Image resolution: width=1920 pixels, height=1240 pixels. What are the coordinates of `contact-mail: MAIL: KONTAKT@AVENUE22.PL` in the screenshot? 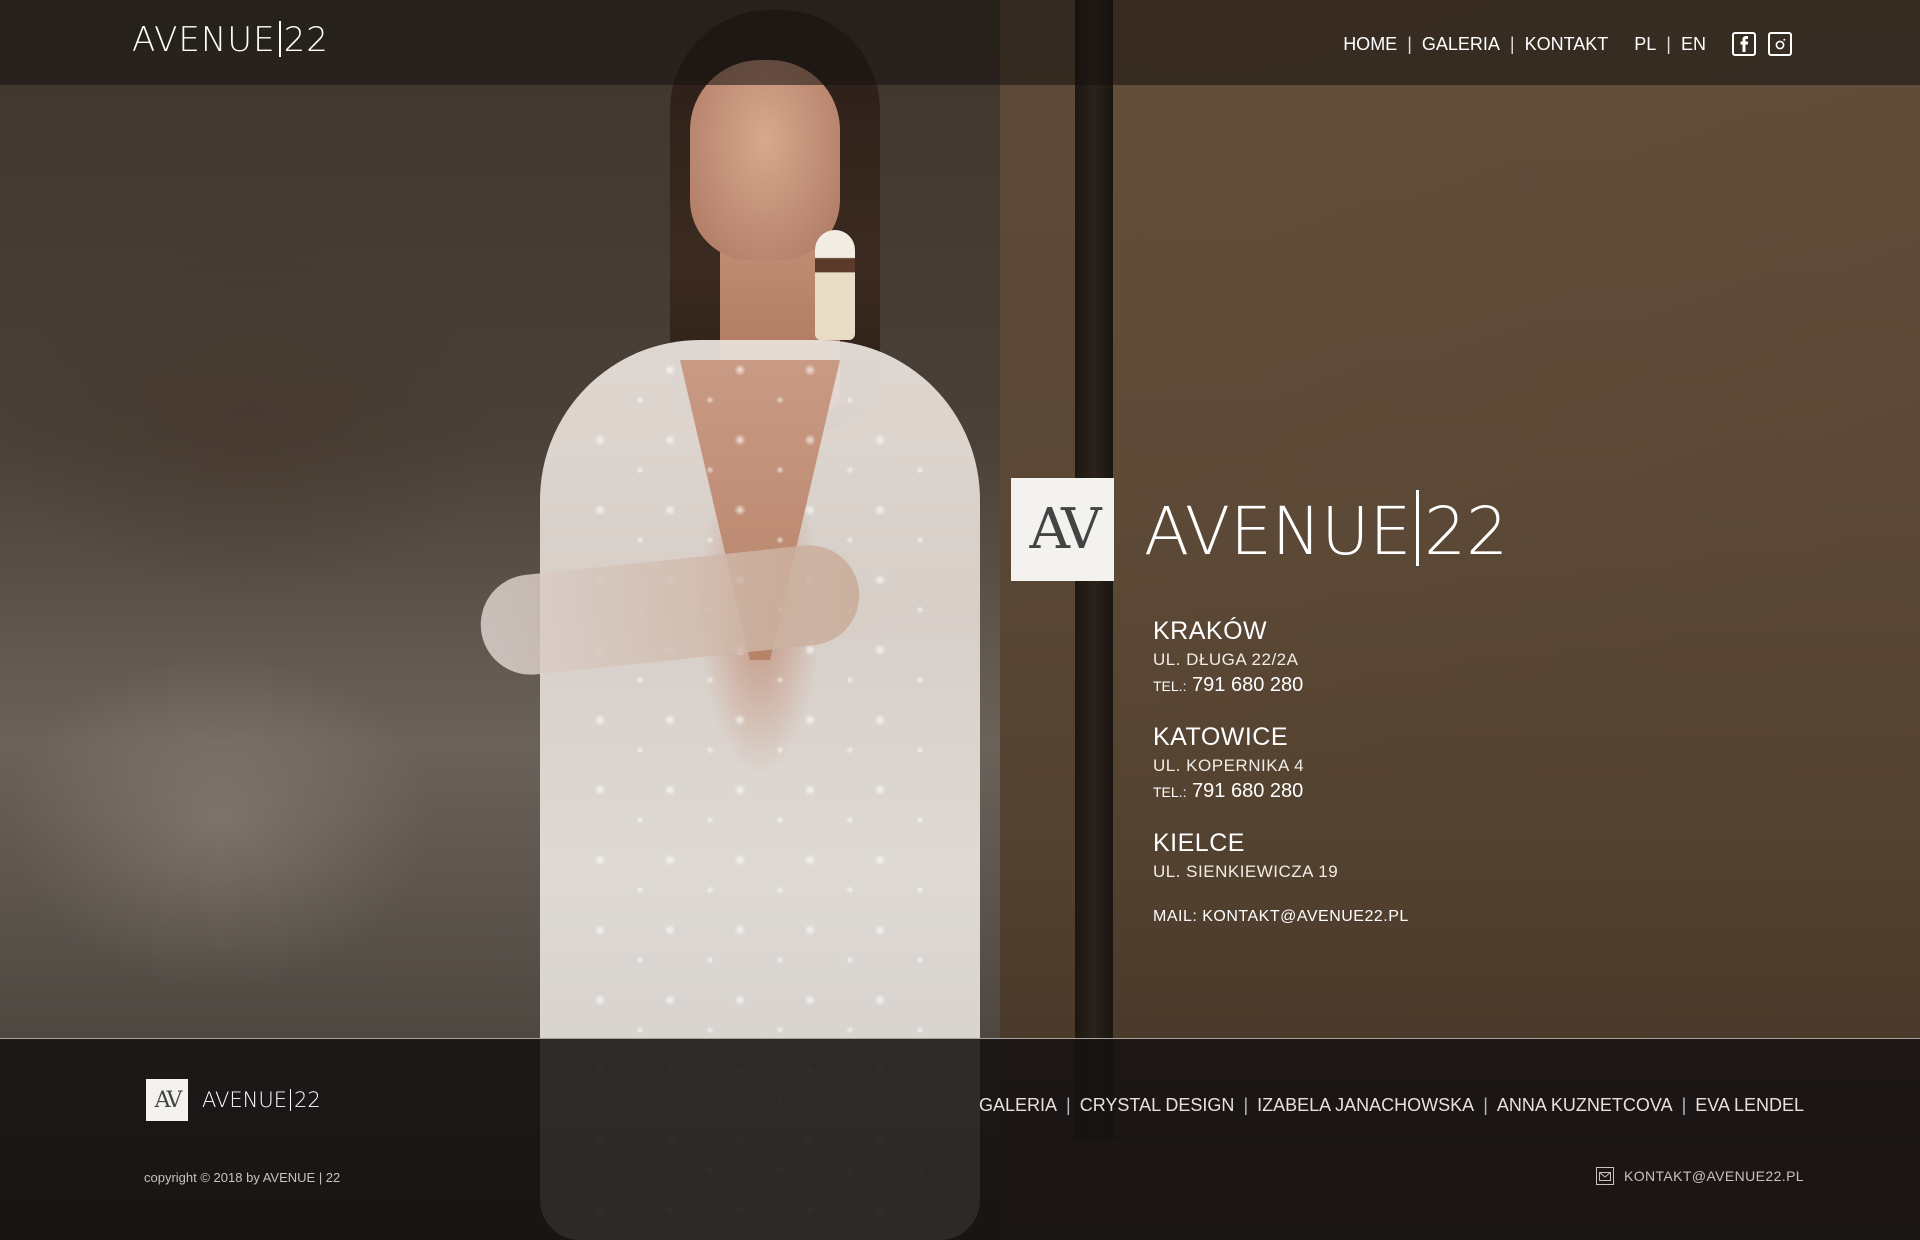 It's located at (1281, 917).